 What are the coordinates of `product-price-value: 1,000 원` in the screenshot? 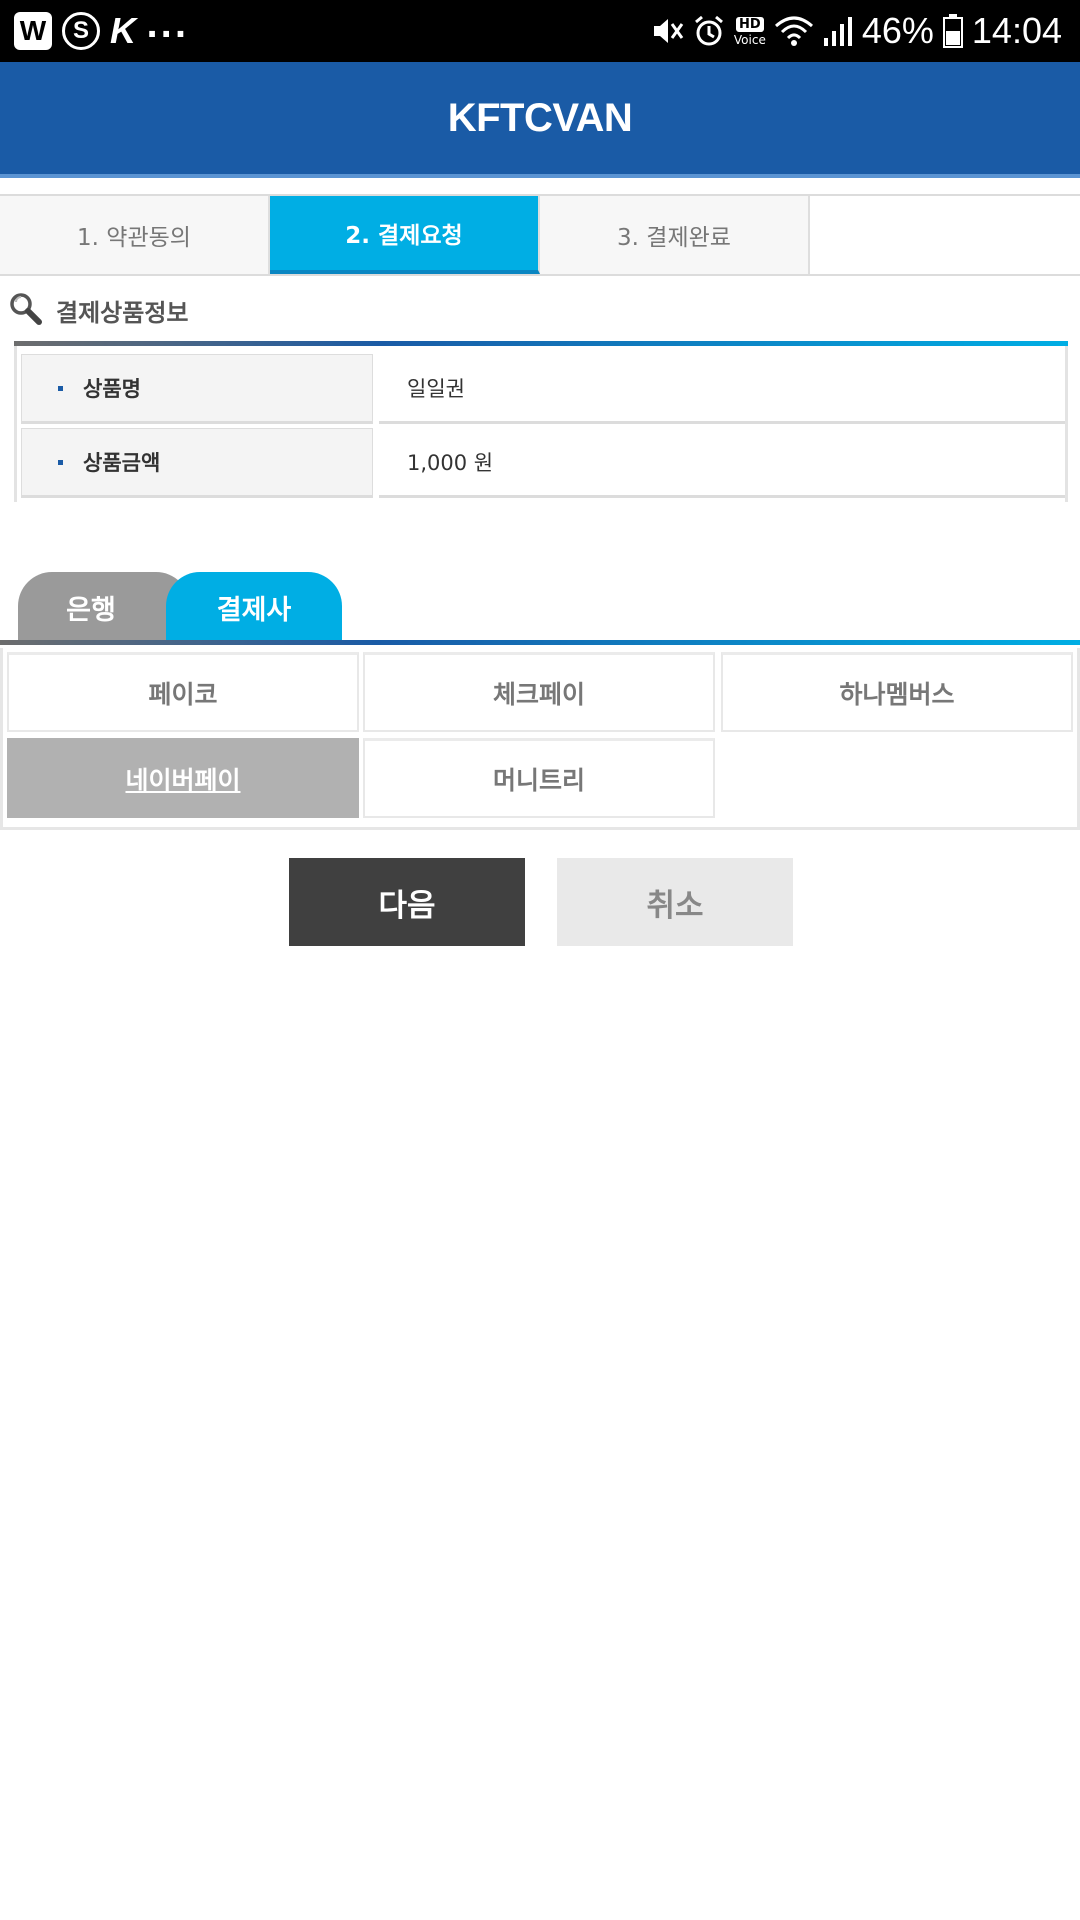 It's located at (722, 463).